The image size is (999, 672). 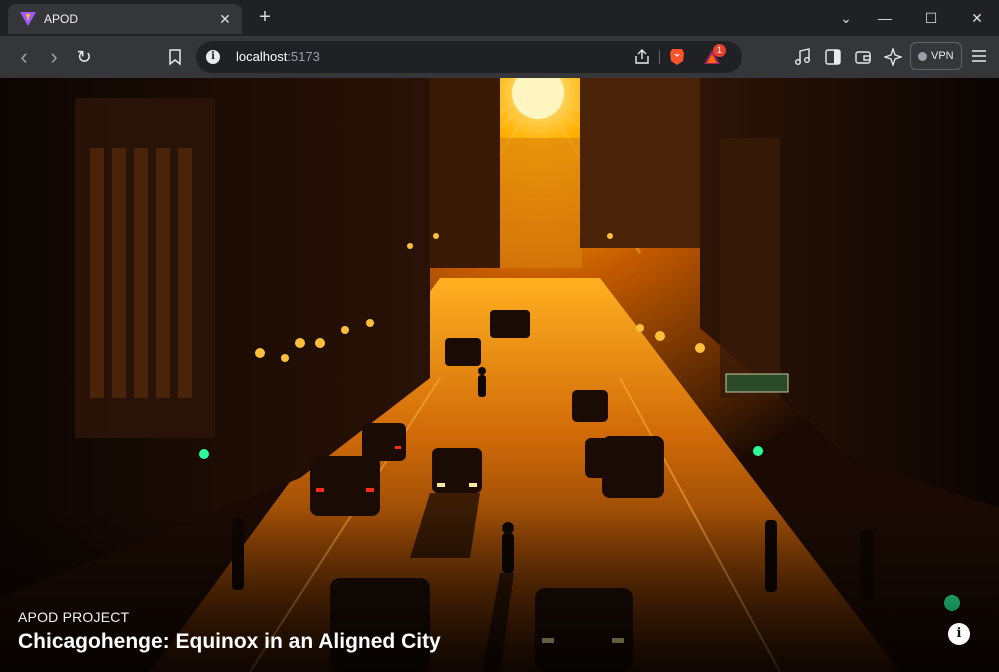 I want to click on tab-apod: APOD ✕, so click(x=125, y=19).